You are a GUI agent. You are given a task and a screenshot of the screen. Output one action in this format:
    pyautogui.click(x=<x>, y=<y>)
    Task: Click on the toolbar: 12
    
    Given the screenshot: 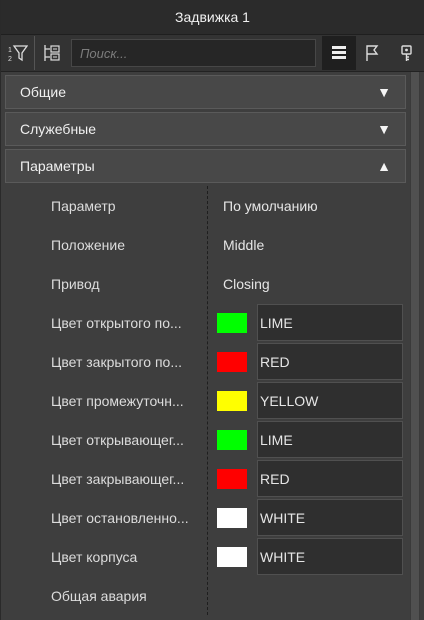 What is the action you would take?
    pyautogui.click(x=212, y=53)
    